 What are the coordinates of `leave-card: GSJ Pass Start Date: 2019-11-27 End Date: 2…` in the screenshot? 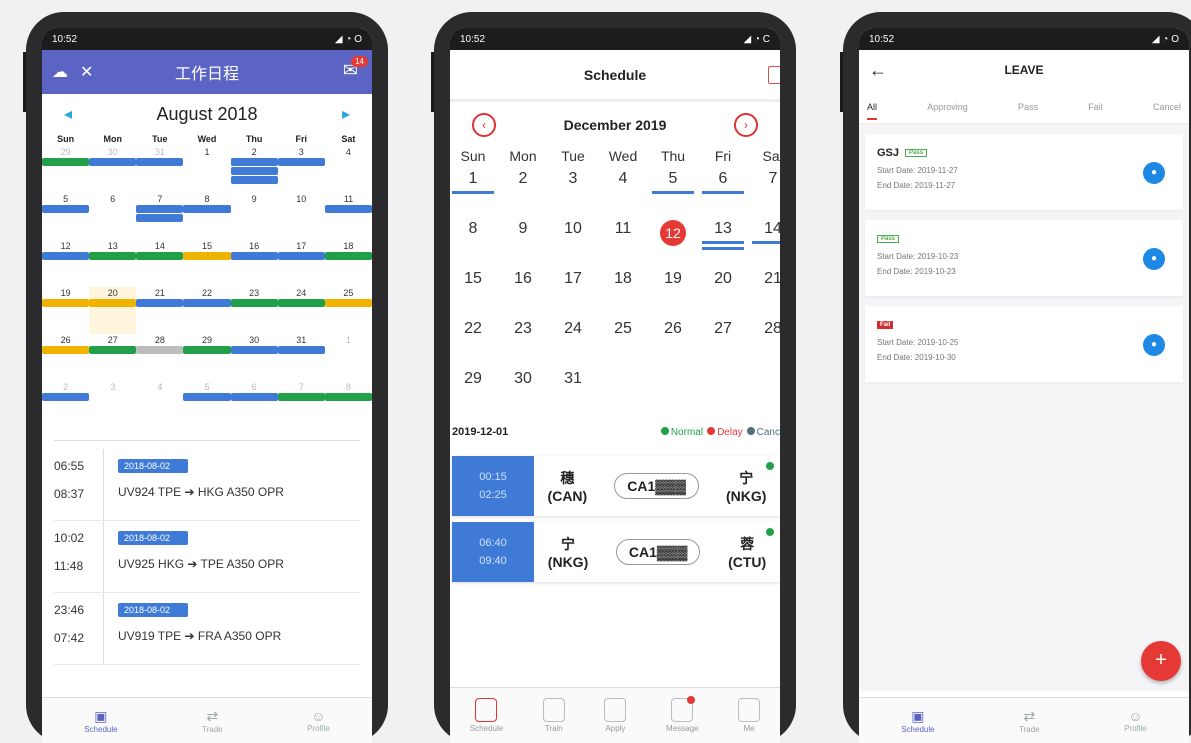 It's located at (1024, 172).